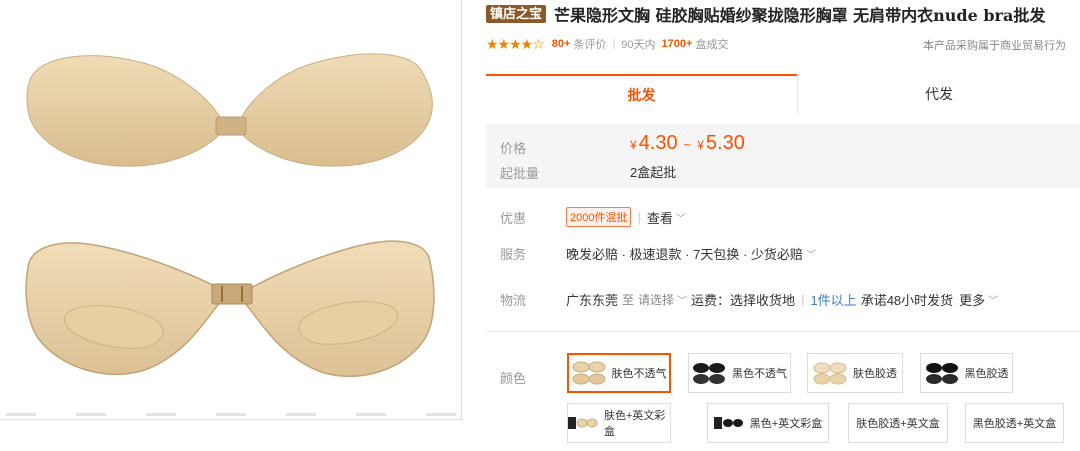 The width and height of the screenshot is (1080, 451). I want to click on sku-label: 黑色胶透, so click(986, 374).